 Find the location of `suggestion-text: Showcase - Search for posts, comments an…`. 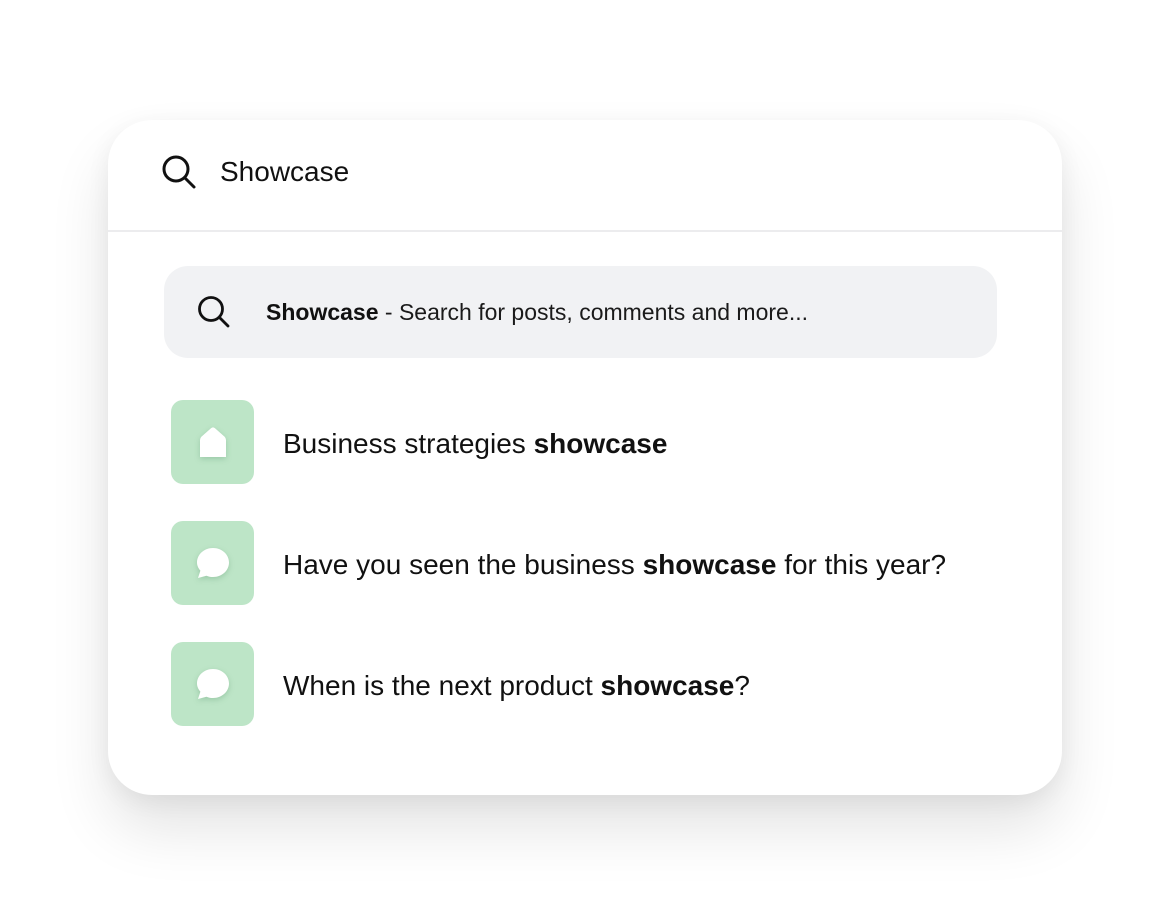

suggestion-text: Showcase - Search for posts, comments an… is located at coordinates (537, 312).